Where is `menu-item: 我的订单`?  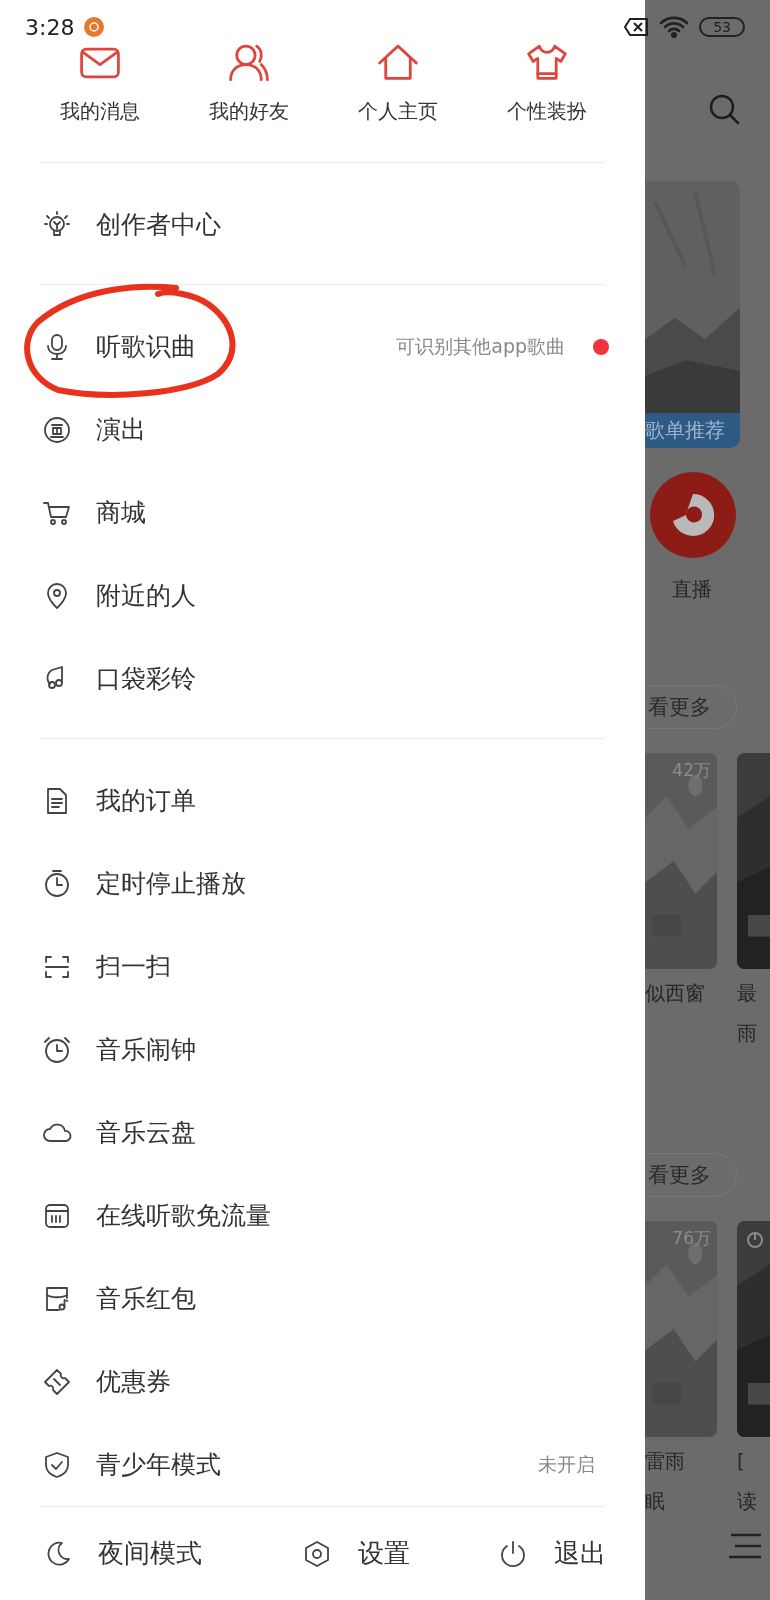
menu-item: 我的订单 is located at coordinates (345, 800).